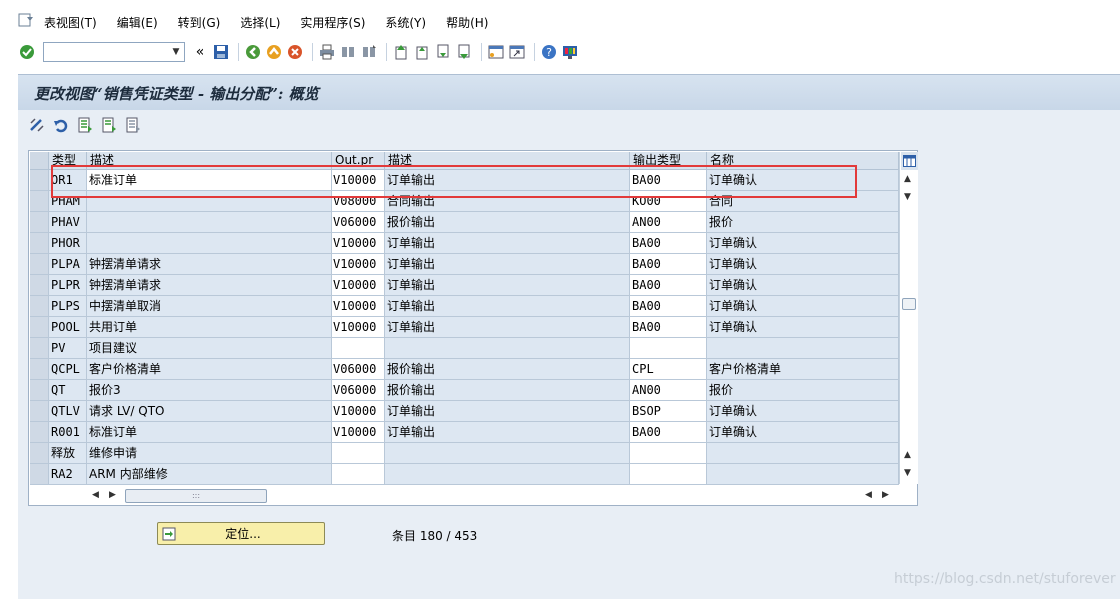 The image size is (1120, 599). What do you see at coordinates (422, 52) in the screenshot?
I see `prev-page-icon` at bounding box center [422, 52].